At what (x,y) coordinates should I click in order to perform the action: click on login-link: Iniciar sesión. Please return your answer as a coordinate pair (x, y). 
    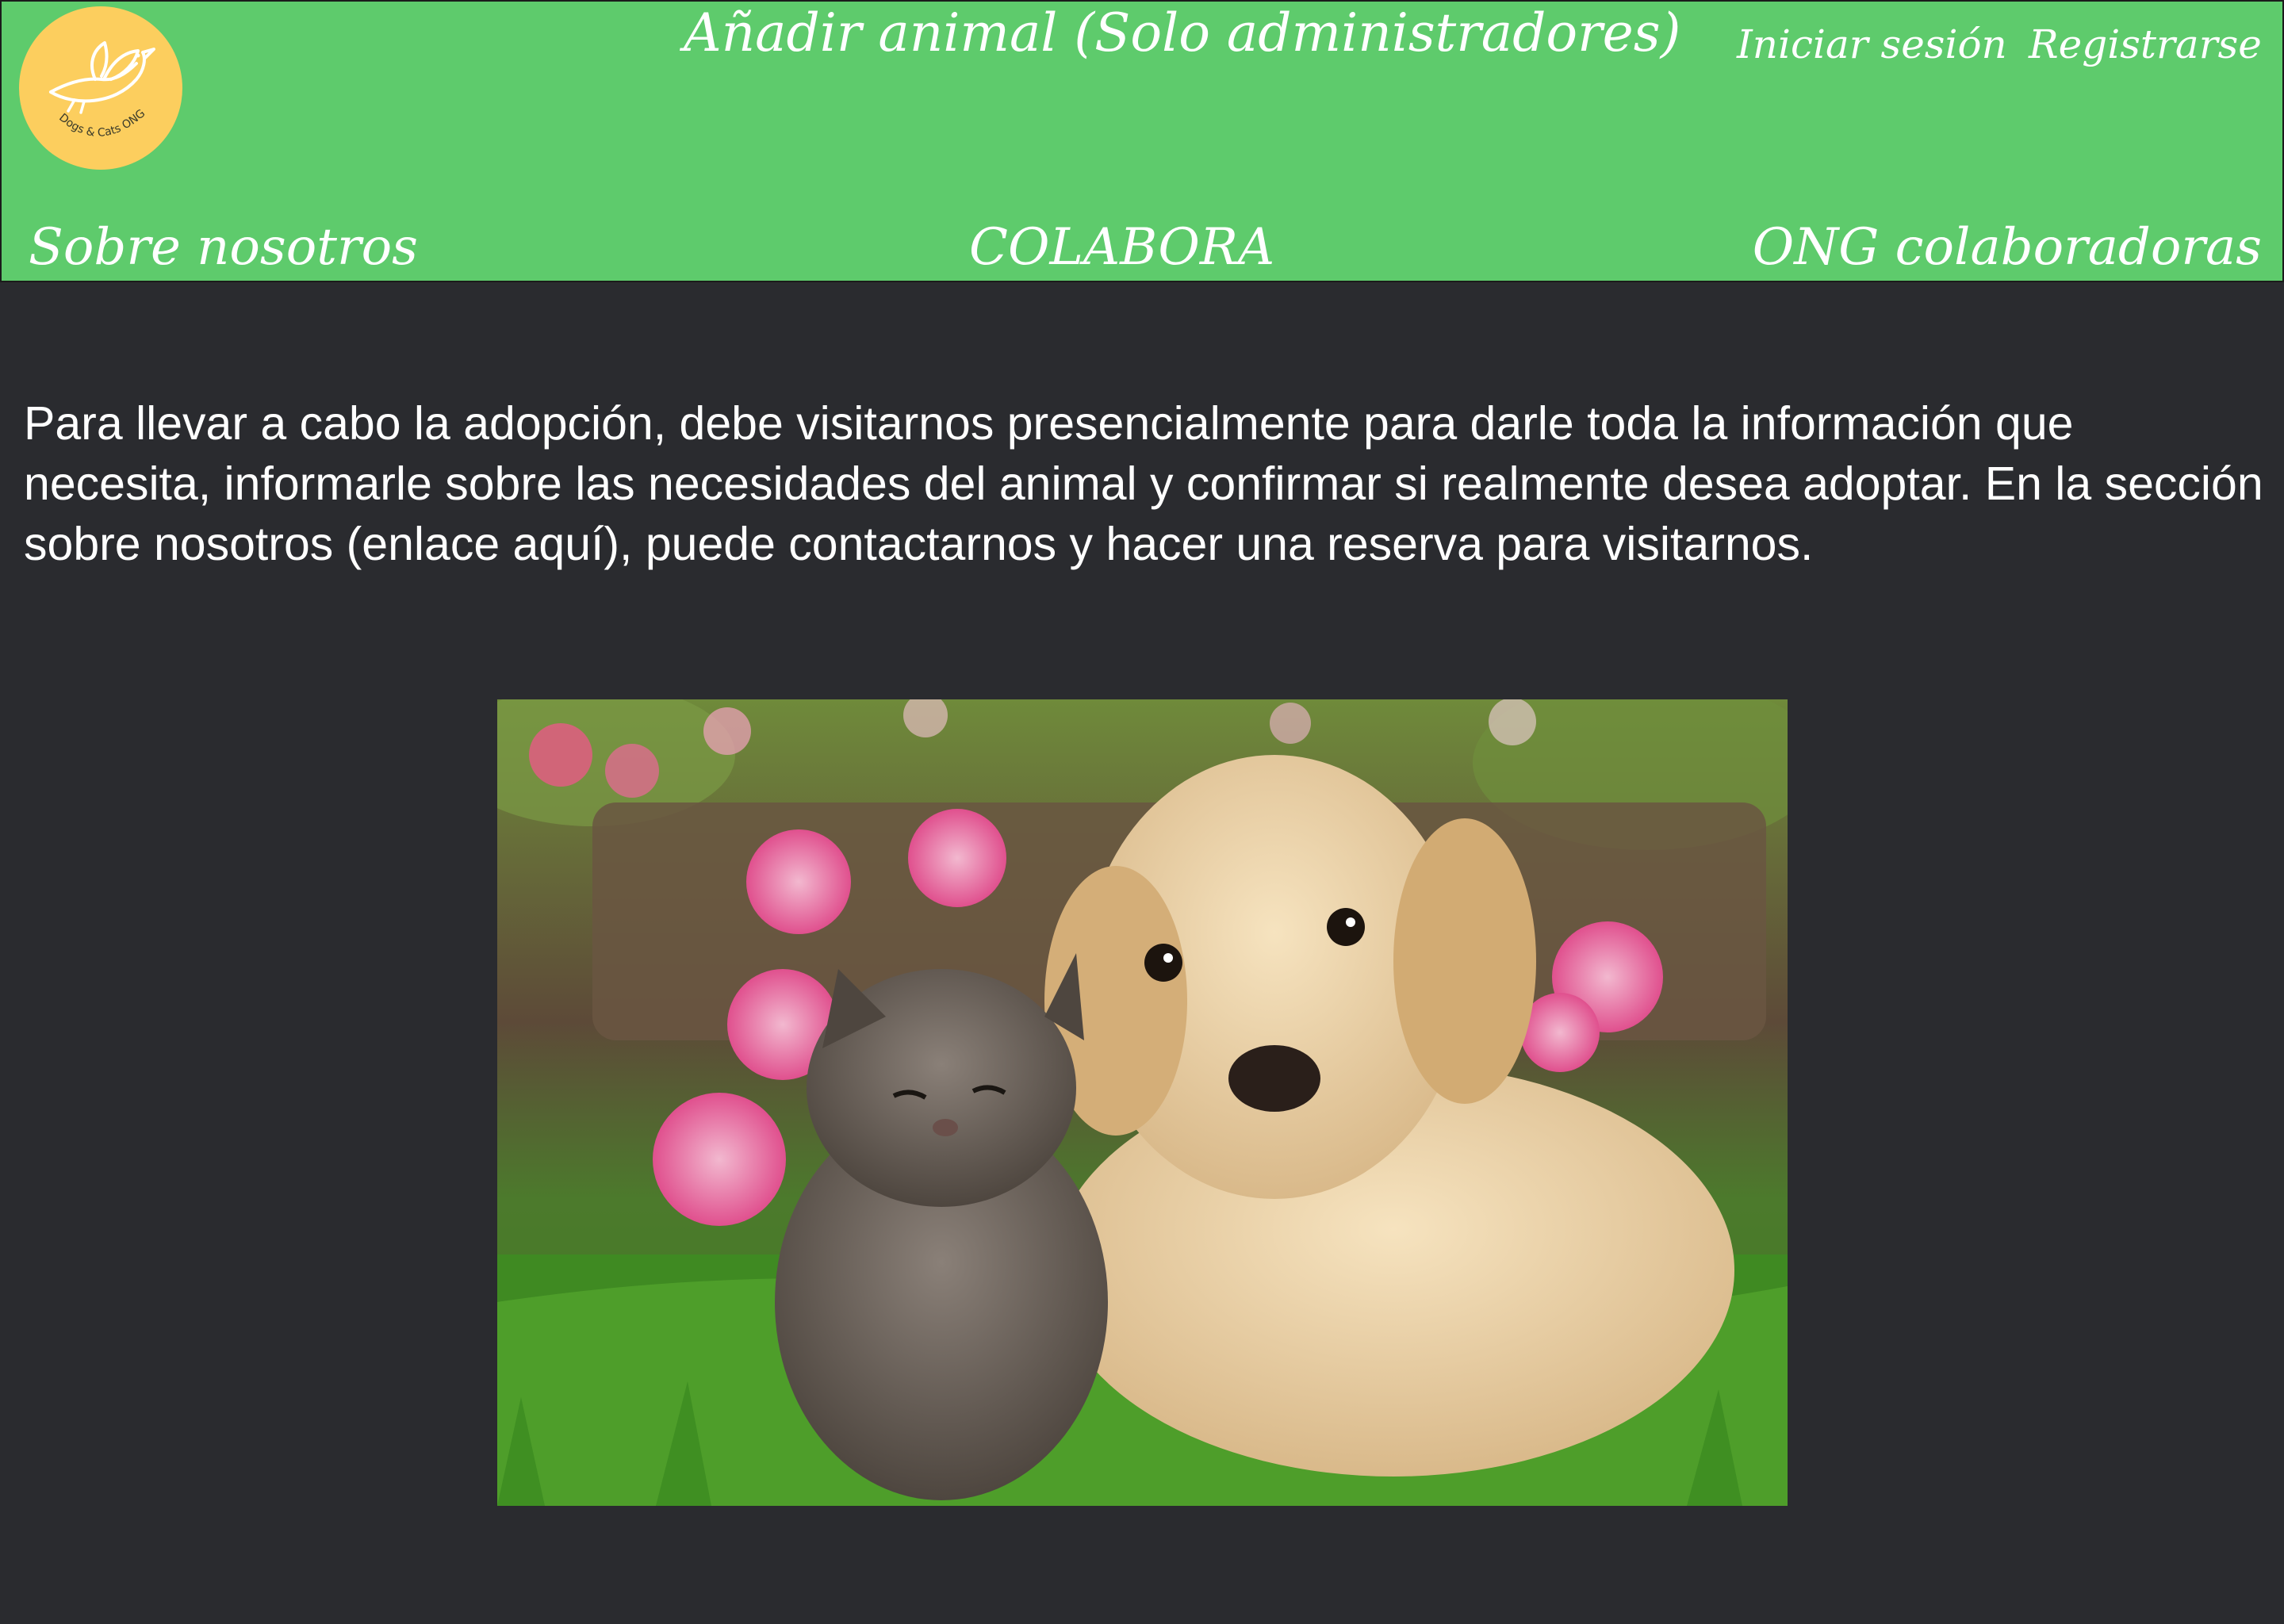
    Looking at the image, I should click on (1872, 44).